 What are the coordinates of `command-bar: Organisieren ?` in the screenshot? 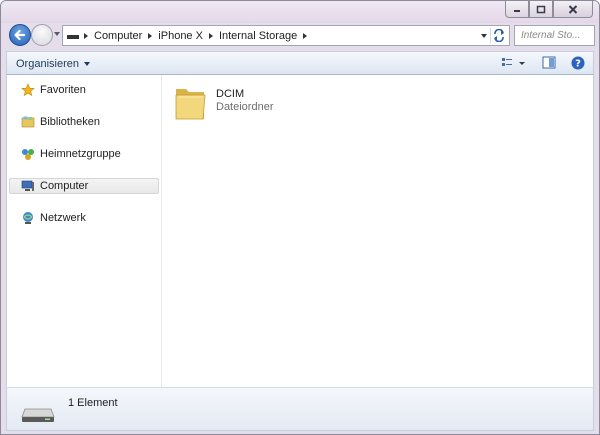 It's located at (300, 63).